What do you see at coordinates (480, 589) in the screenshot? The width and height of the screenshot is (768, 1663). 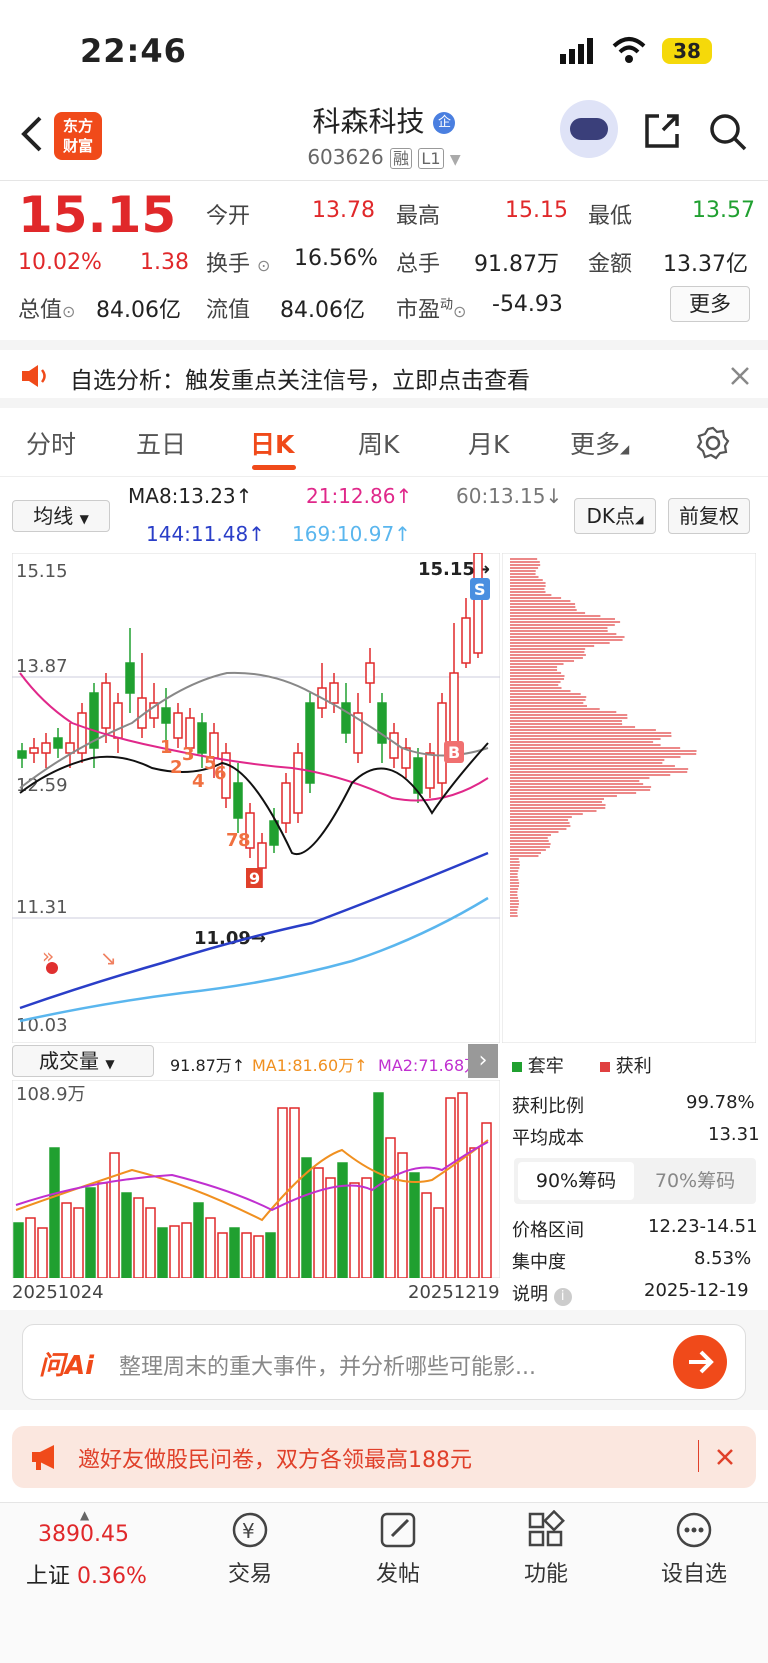 I see `svg-text: S` at bounding box center [480, 589].